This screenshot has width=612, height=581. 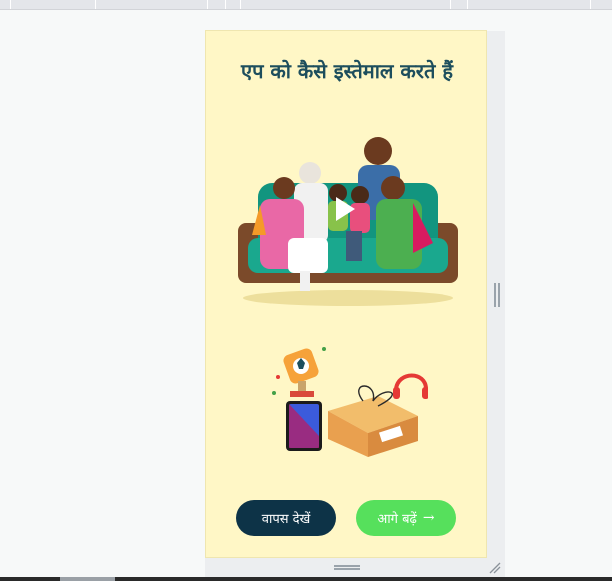 What do you see at coordinates (428, 518) in the screenshot?
I see `arrow-right-icon: →` at bounding box center [428, 518].